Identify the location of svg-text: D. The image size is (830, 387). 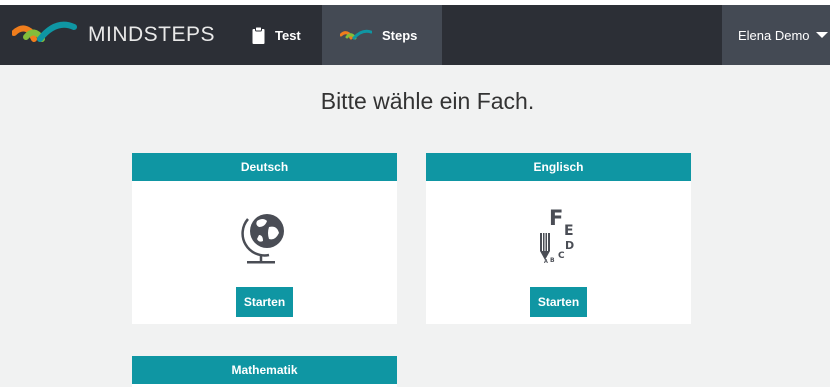
(569, 245).